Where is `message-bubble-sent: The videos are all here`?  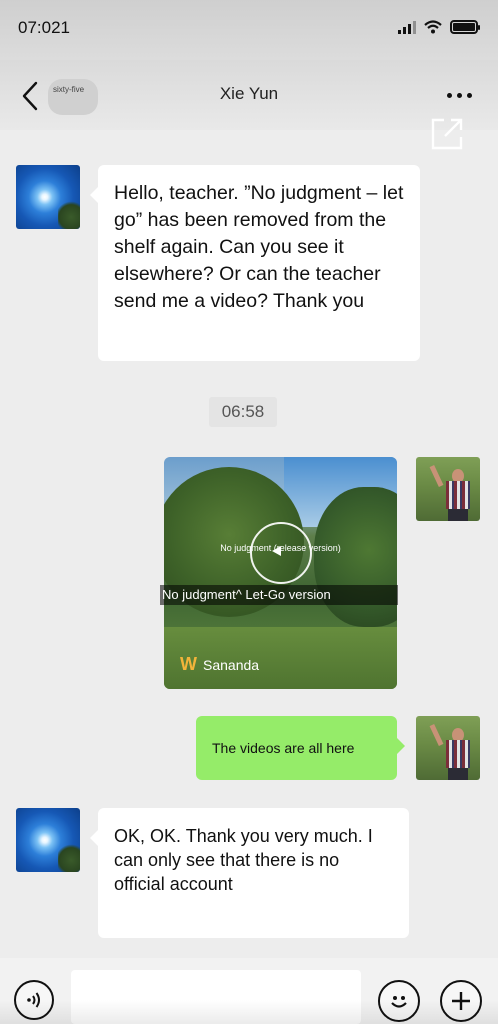 message-bubble-sent: The videos are all here is located at coordinates (300, 748).